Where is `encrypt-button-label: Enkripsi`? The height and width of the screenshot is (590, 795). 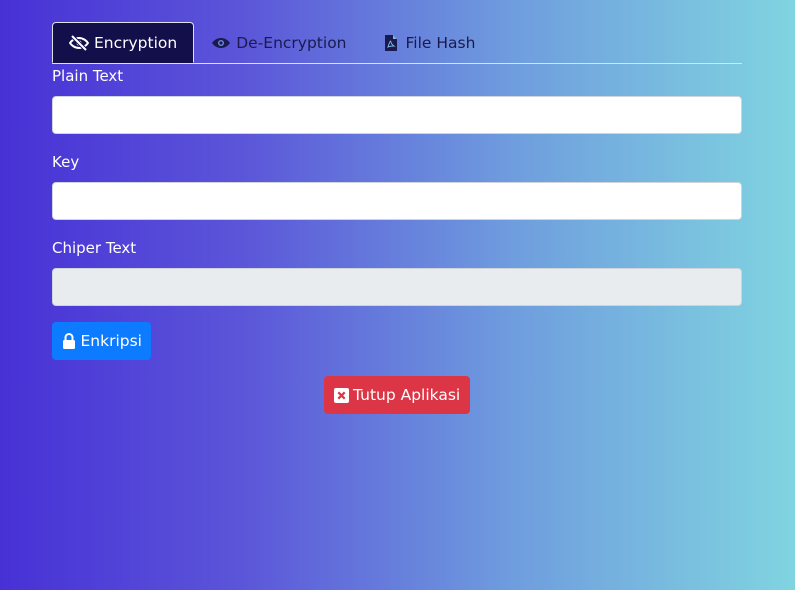
encrypt-button-label: Enkripsi is located at coordinates (111, 341).